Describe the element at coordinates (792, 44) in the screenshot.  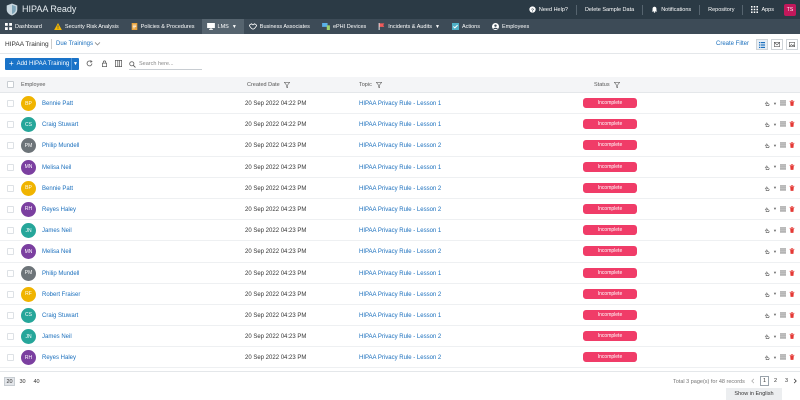
I see `gallery-view-button` at that location.